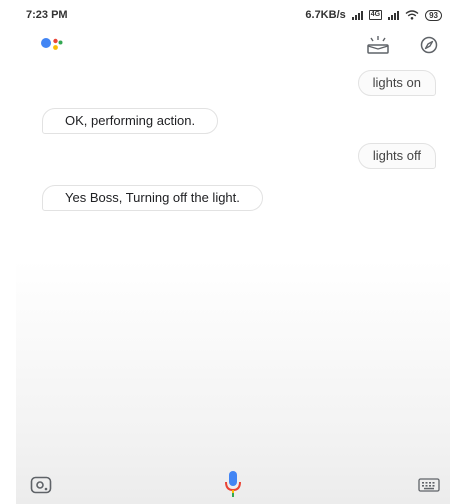  What do you see at coordinates (394, 15) in the screenshot?
I see `signal-2-icon` at bounding box center [394, 15].